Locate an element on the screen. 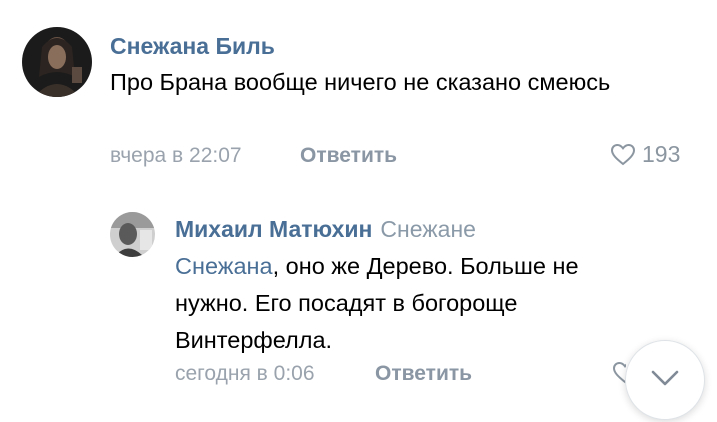 This screenshot has width=717, height=422. author-name: Михаил Матюхин is located at coordinates (273, 229).